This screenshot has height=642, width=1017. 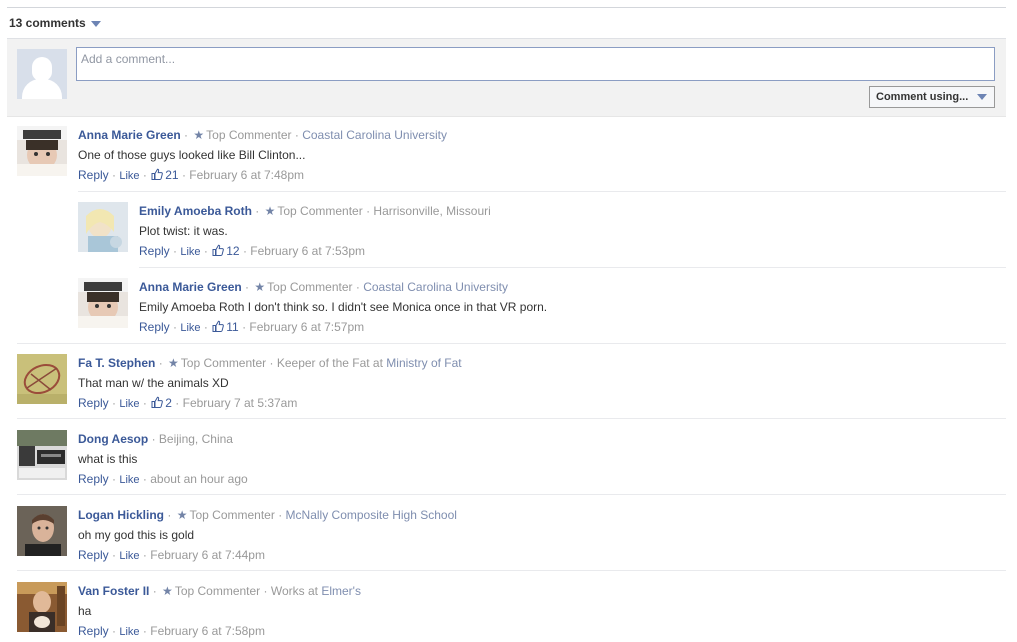 What do you see at coordinates (195, 211) in the screenshot?
I see `commenter-name: Emily Amoeba Roth` at bounding box center [195, 211].